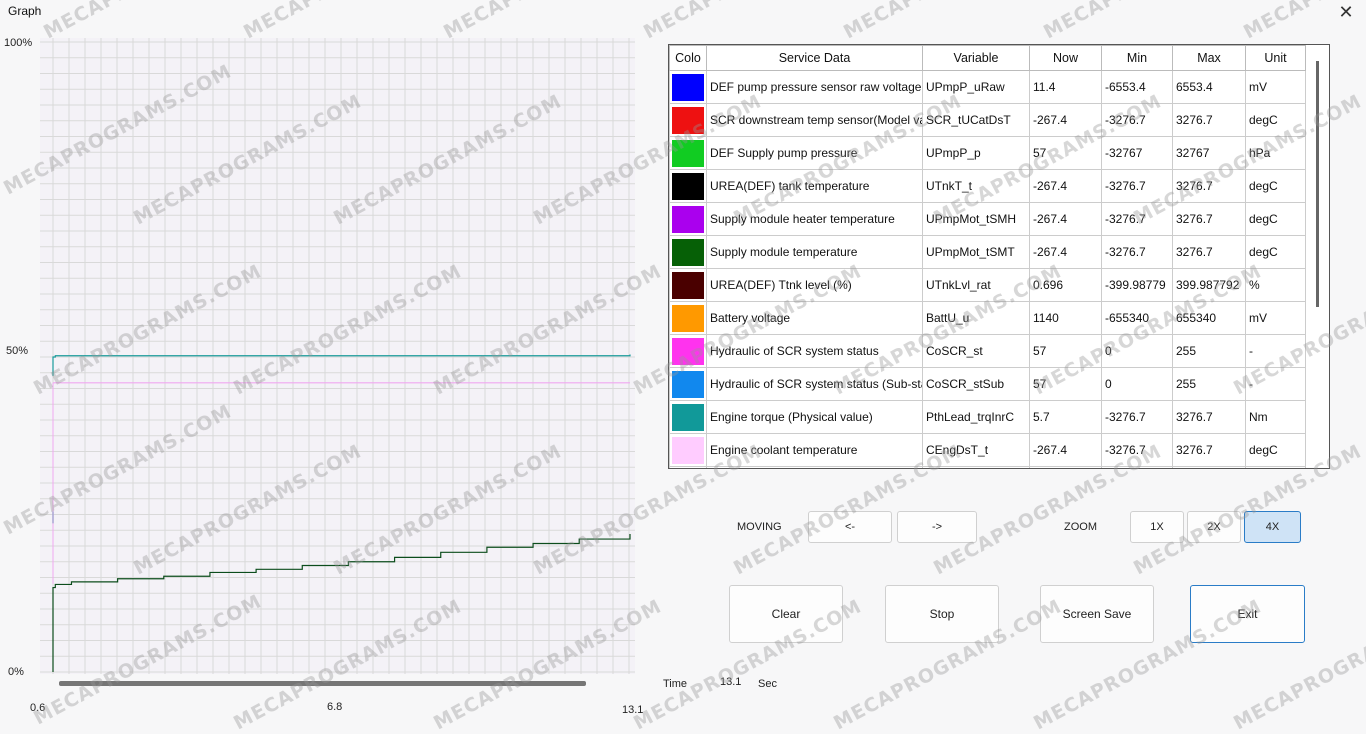  Describe the element at coordinates (814, 153) in the screenshot. I see `service-data-cell: DEF Supply pump pressure` at that location.